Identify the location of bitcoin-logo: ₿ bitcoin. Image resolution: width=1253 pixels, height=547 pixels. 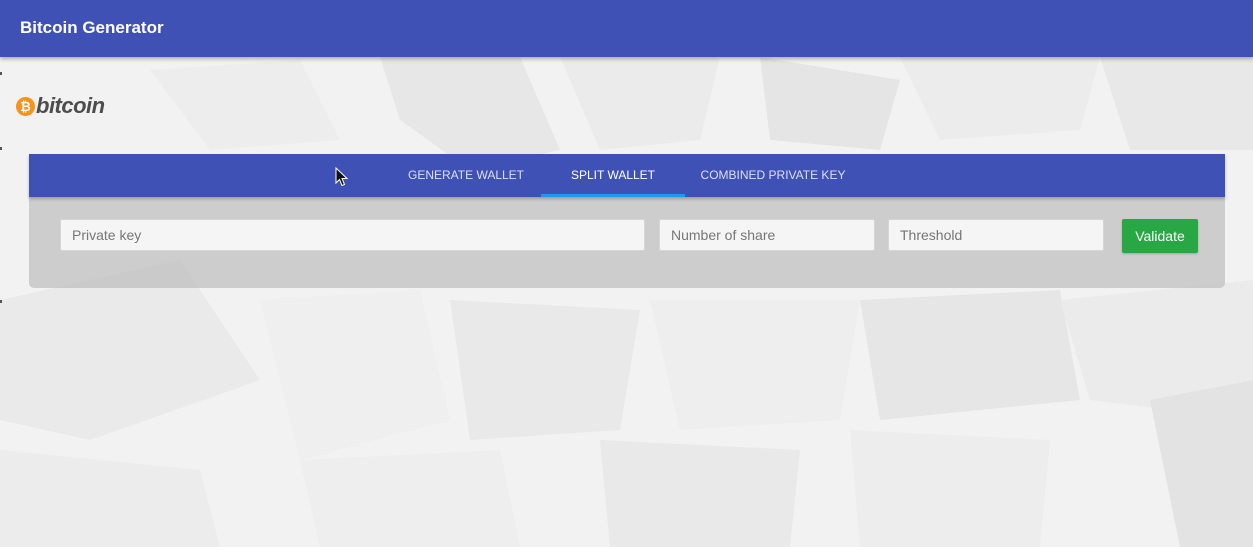
(60, 105).